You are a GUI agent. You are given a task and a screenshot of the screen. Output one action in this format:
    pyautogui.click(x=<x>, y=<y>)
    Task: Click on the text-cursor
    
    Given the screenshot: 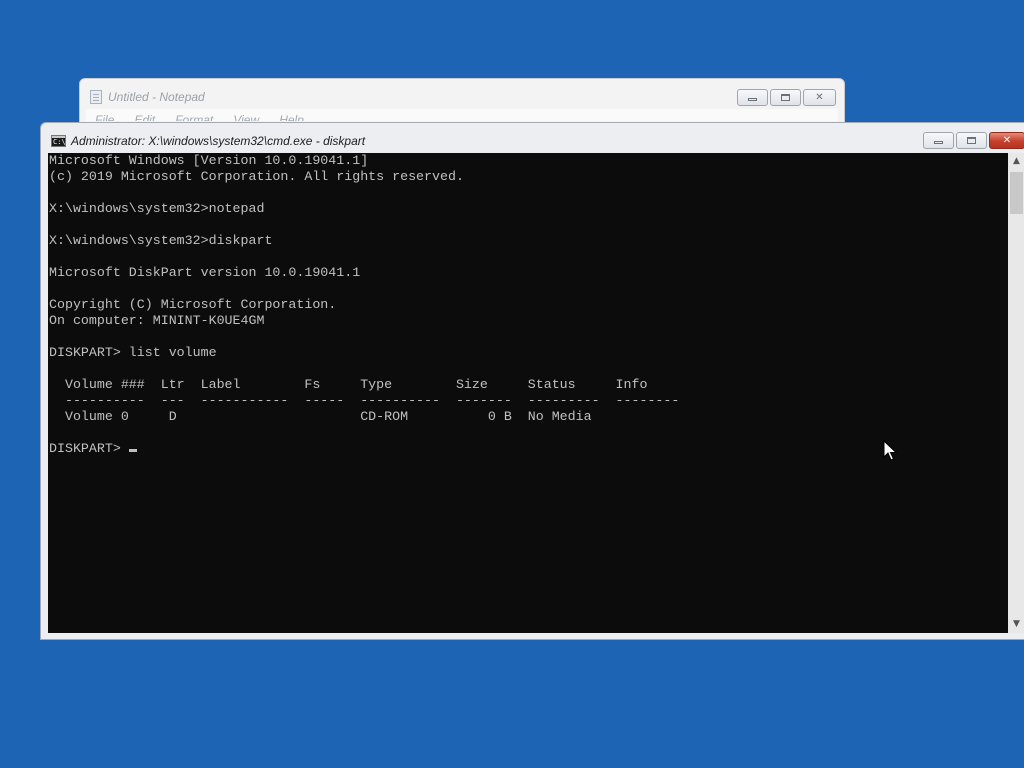 What is the action you would take?
    pyautogui.click(x=132, y=450)
    